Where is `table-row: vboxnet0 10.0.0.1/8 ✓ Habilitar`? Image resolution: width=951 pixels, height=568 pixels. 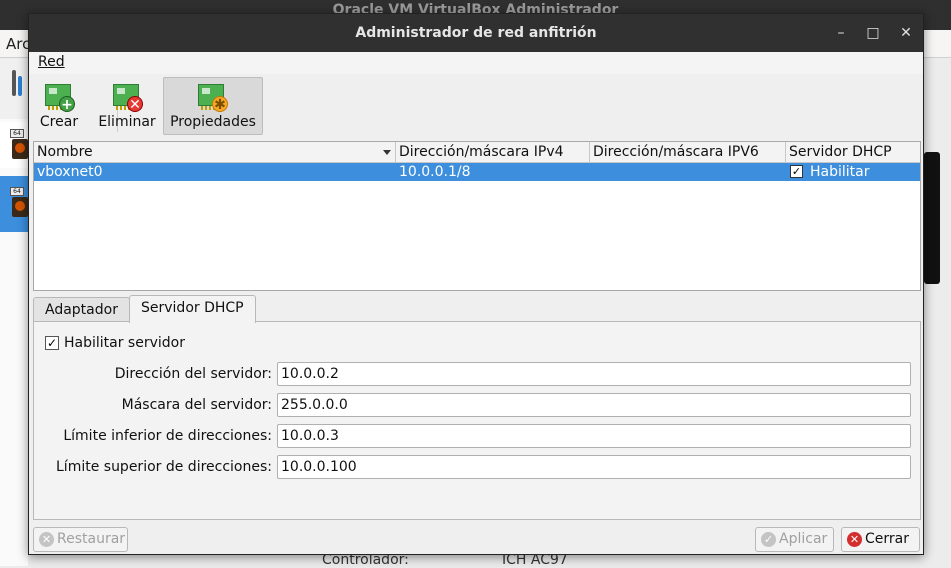
table-row: vboxnet0 10.0.0.1/8 ✓ Habilitar is located at coordinates (477, 172).